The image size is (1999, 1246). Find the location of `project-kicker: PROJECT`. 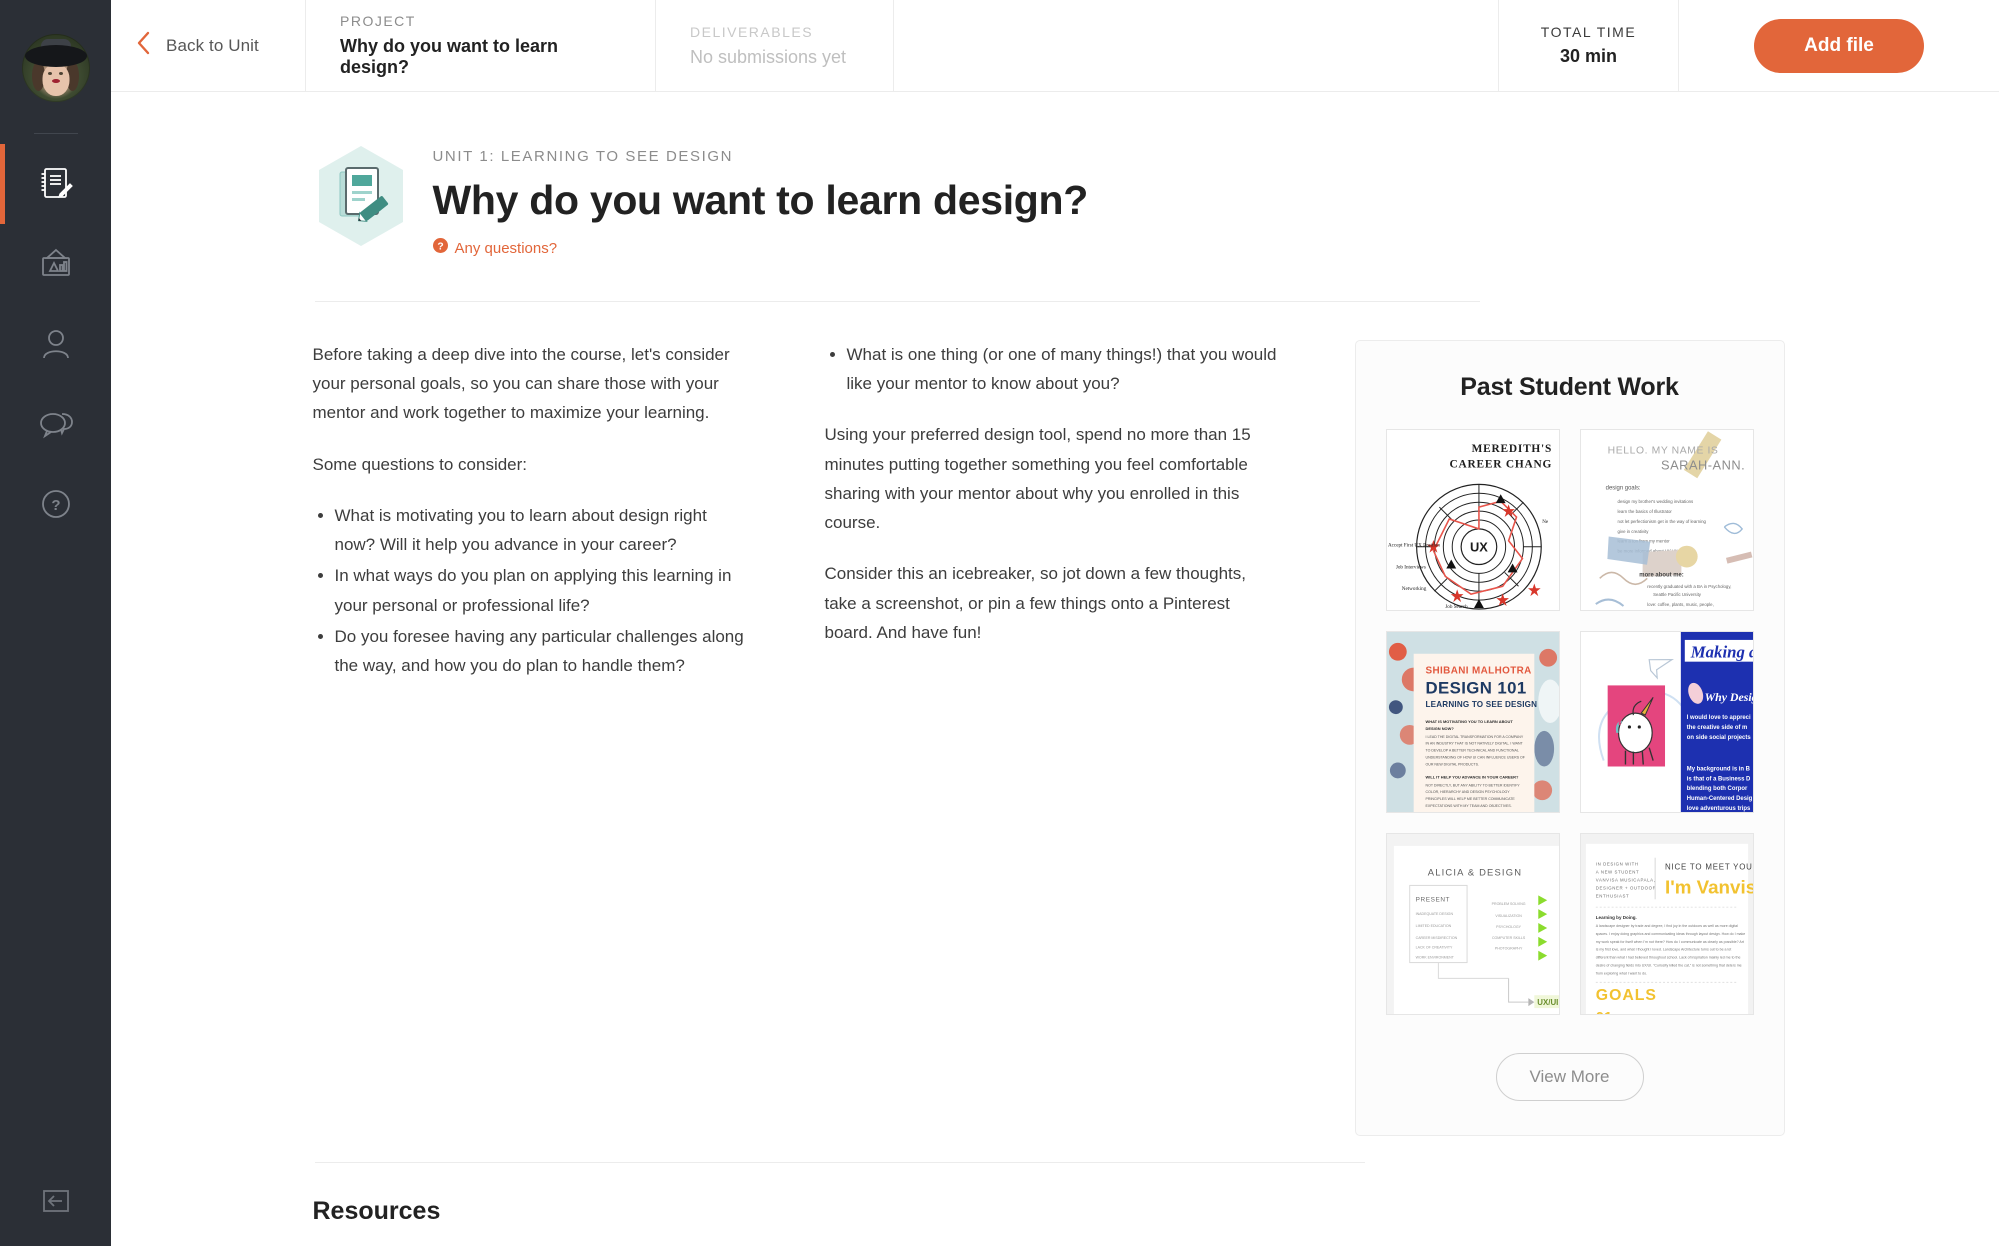

project-kicker: PROJECT is located at coordinates (378, 21).